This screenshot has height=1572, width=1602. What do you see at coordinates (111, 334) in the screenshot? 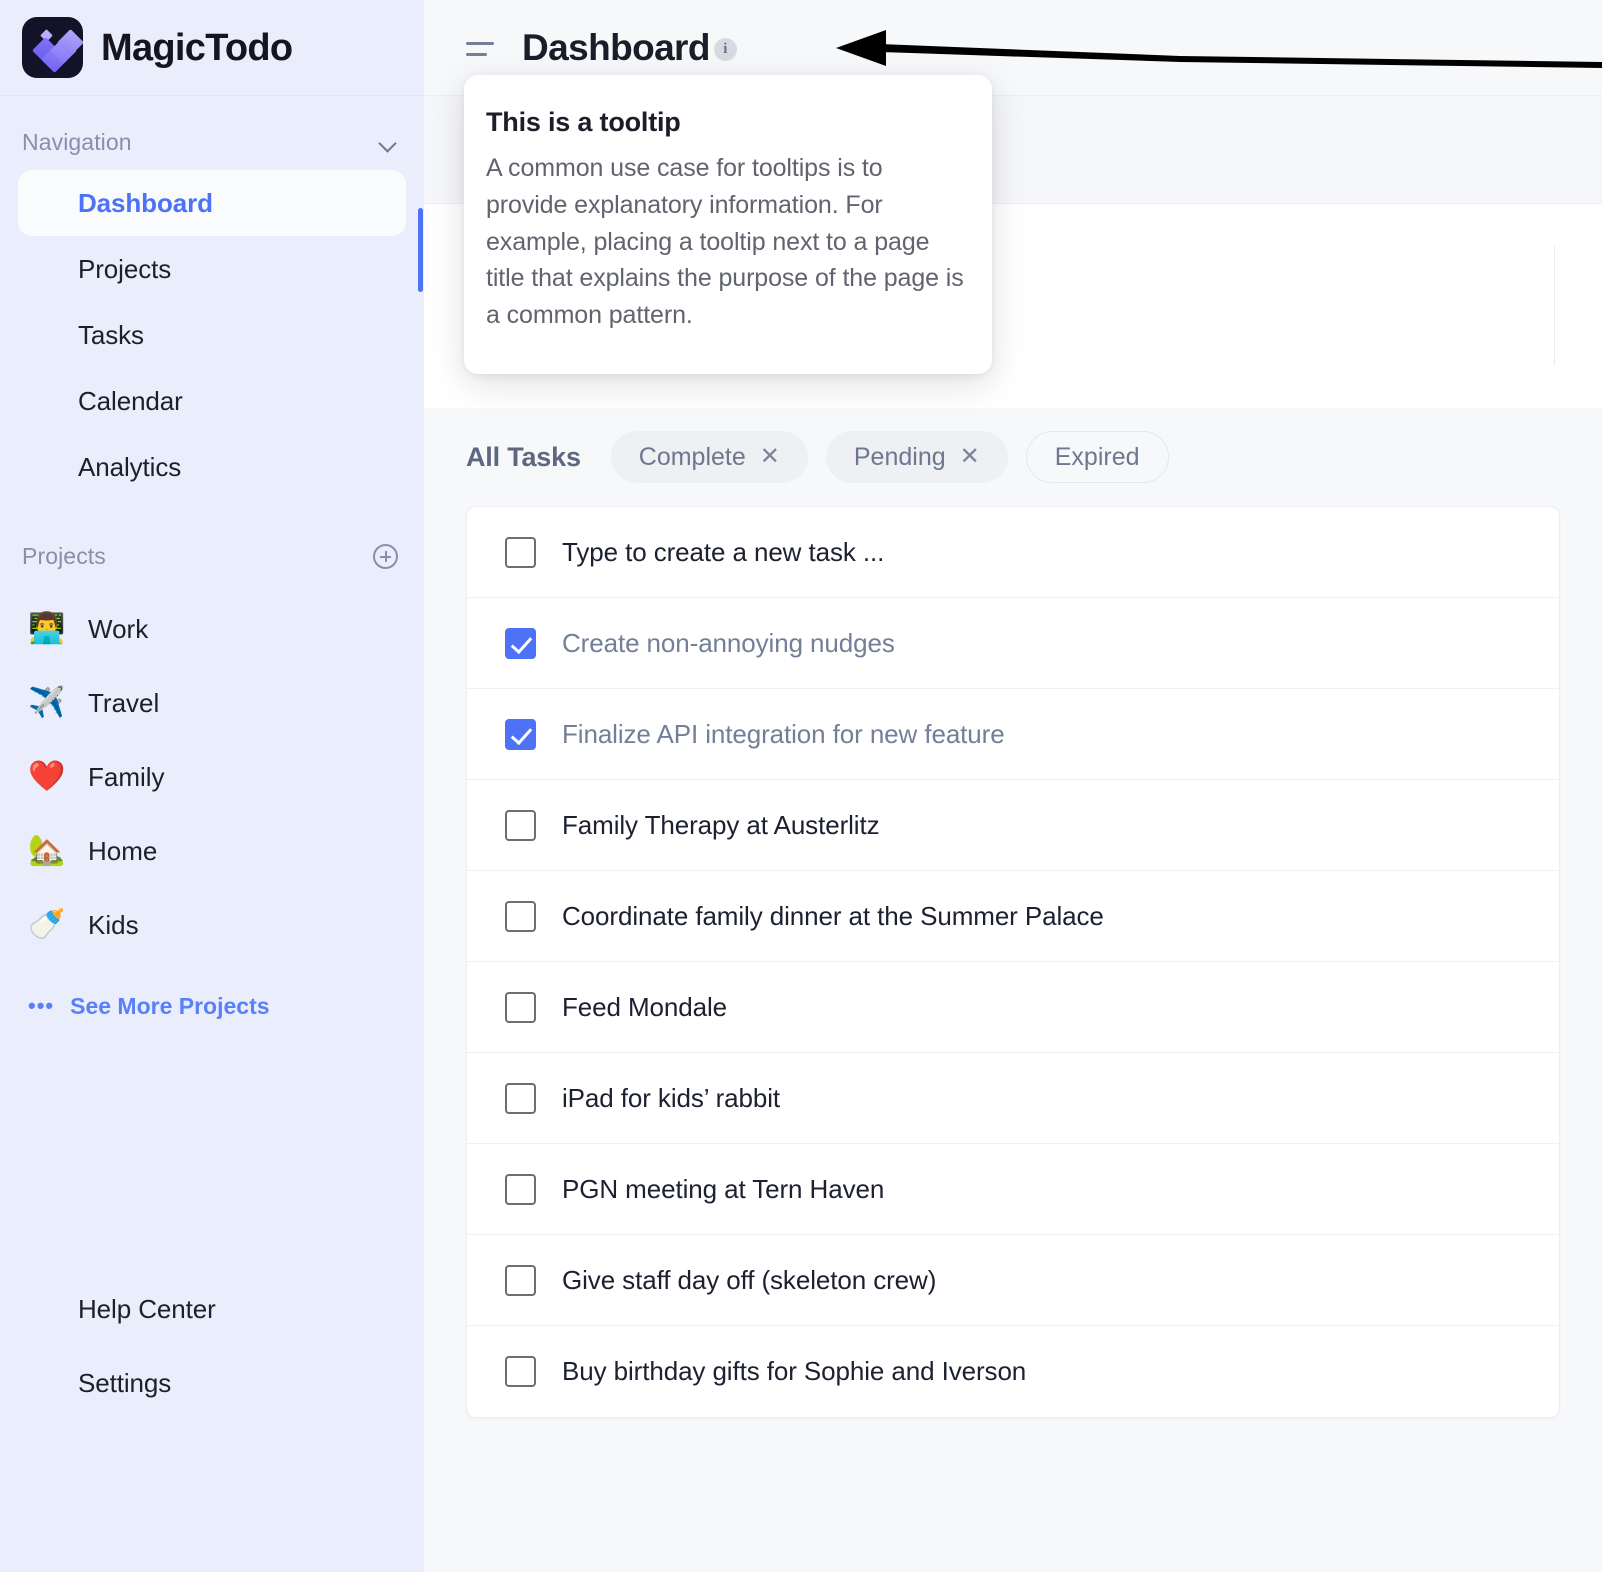
I see `sidebar-item-label: Tasks` at bounding box center [111, 334].